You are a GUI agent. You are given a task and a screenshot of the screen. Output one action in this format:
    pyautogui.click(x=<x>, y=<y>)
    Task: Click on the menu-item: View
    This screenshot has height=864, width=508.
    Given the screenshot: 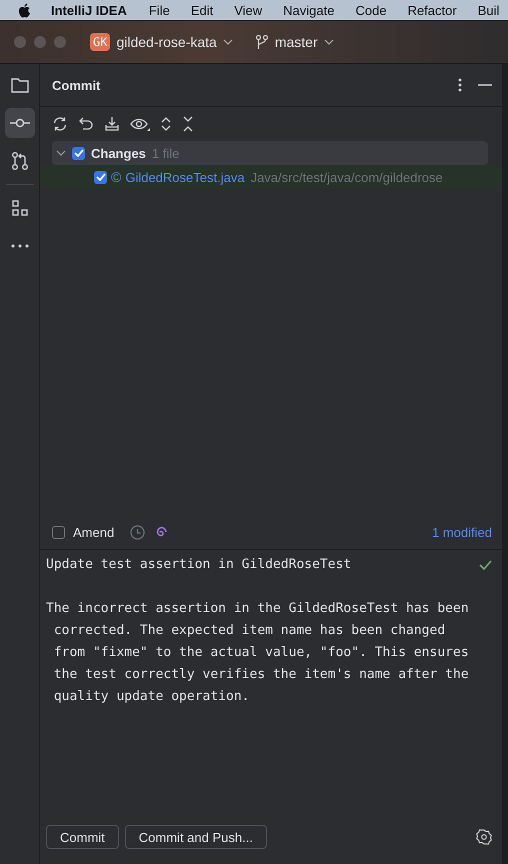 What is the action you would take?
    pyautogui.click(x=248, y=10)
    